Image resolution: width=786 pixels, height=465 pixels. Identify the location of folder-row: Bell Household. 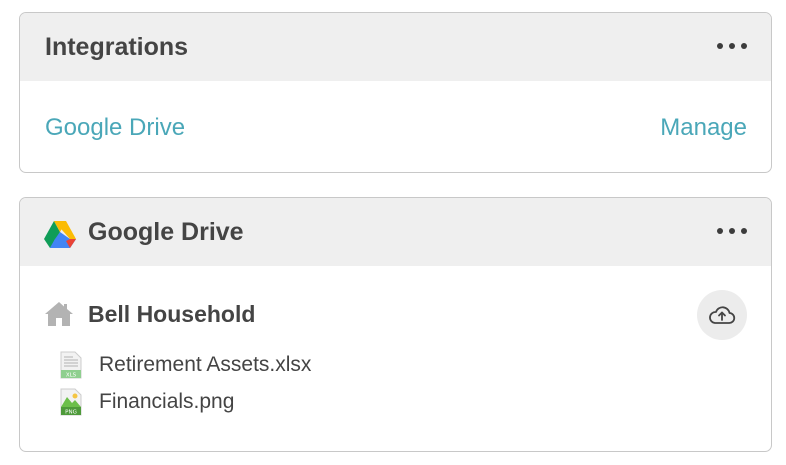
(149, 314).